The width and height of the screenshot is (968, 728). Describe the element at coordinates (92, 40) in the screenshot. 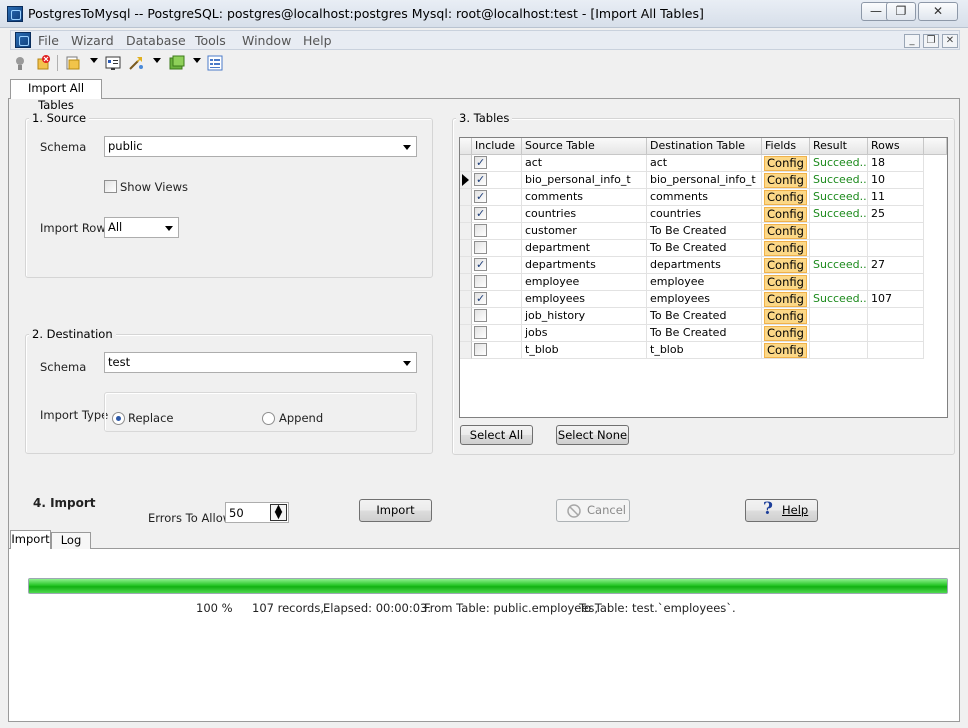

I see `menu-wizard: Wizard` at that location.